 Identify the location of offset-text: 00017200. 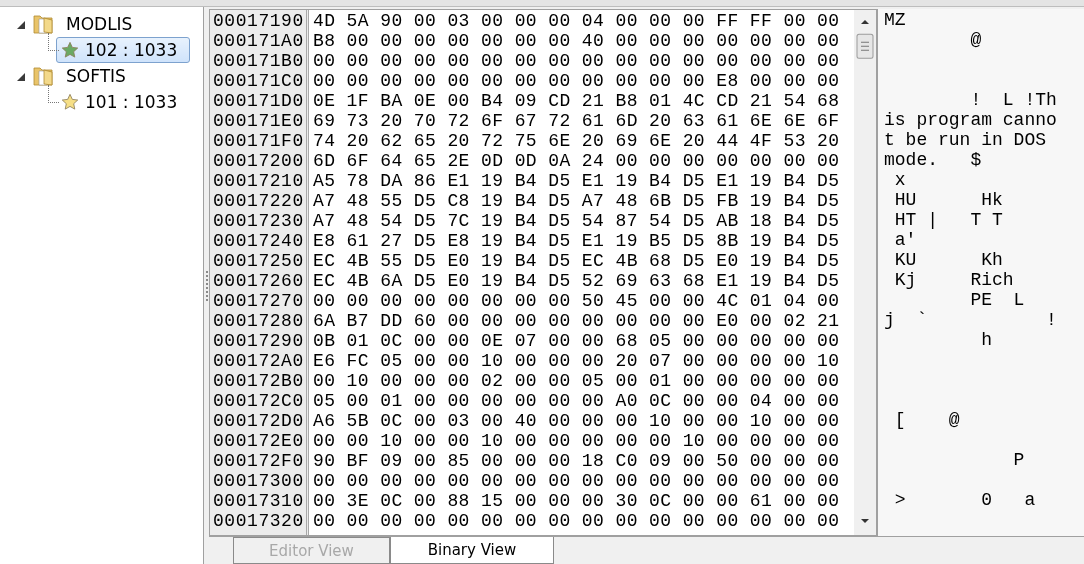
(258, 161).